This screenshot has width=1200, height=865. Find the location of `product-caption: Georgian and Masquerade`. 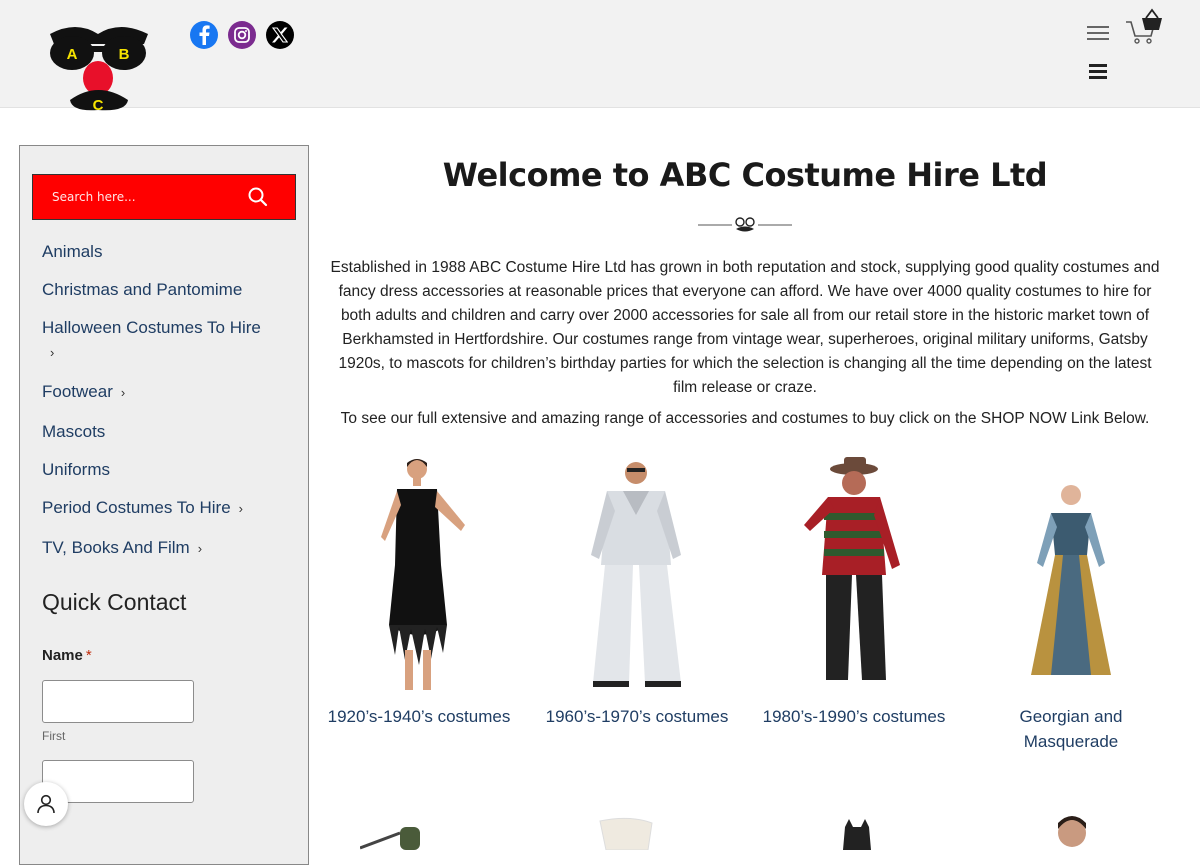

product-caption: Georgian and Masquerade is located at coordinates (1071, 729).